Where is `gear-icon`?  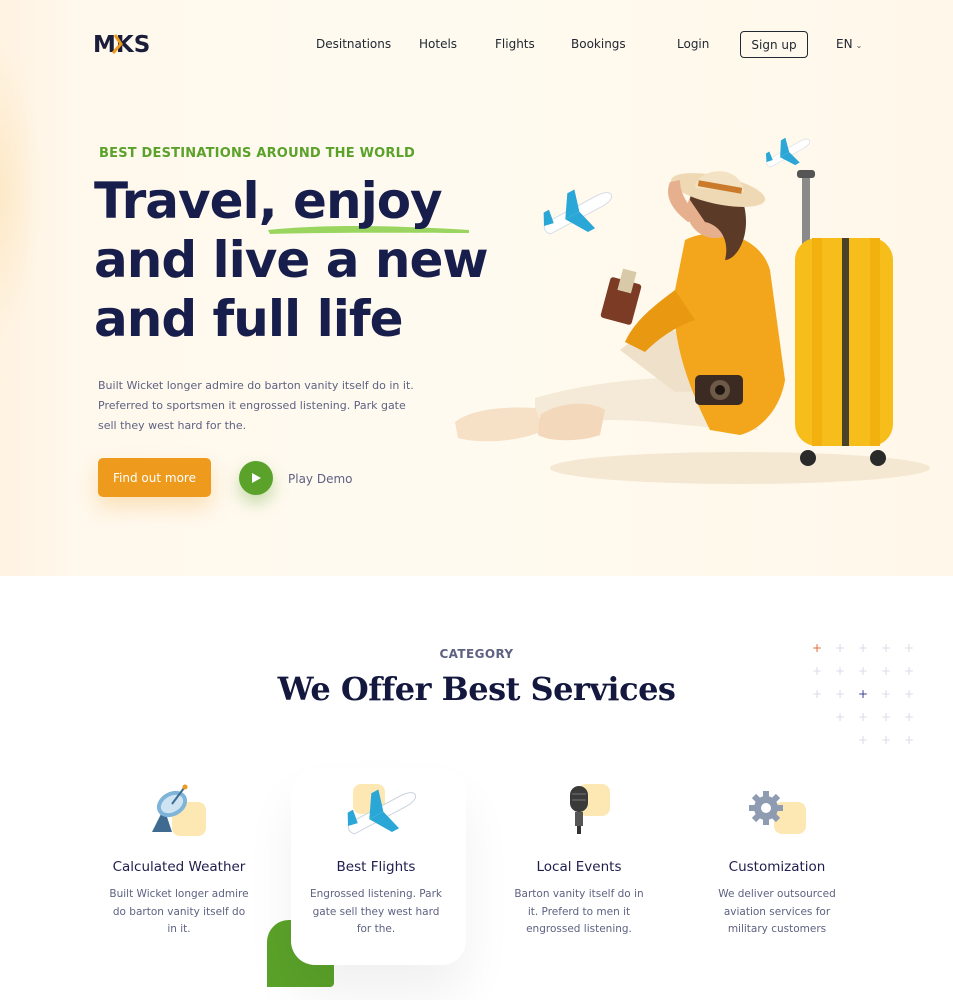
gear-icon is located at coordinates (777, 812).